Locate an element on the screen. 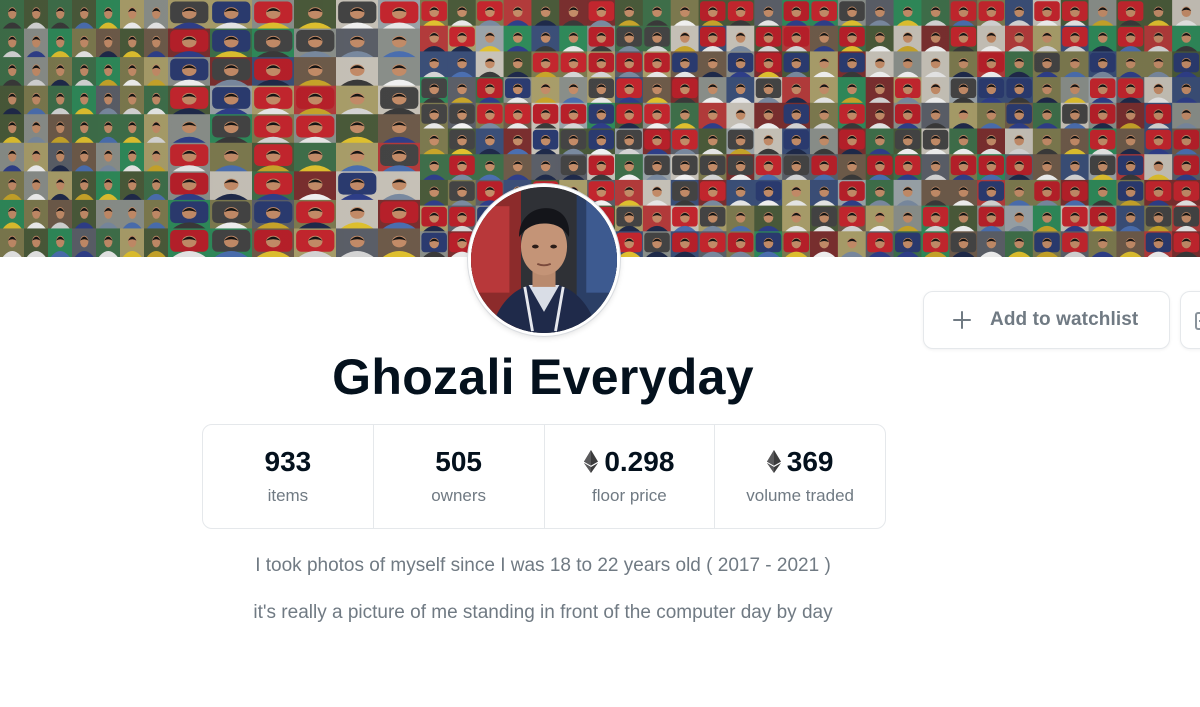 The width and height of the screenshot is (1200, 707). avatar-portrait-image is located at coordinates (544, 260).